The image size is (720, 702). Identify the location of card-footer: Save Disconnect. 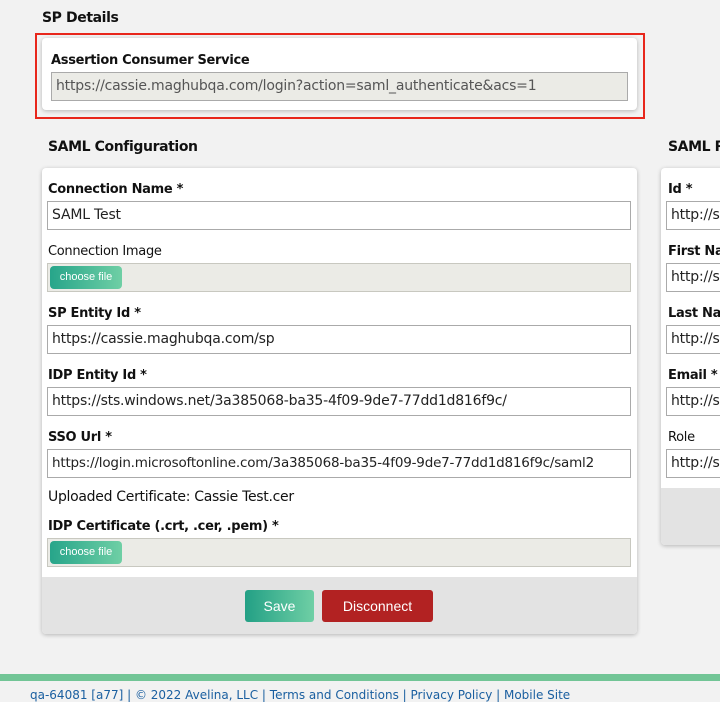
(339, 605).